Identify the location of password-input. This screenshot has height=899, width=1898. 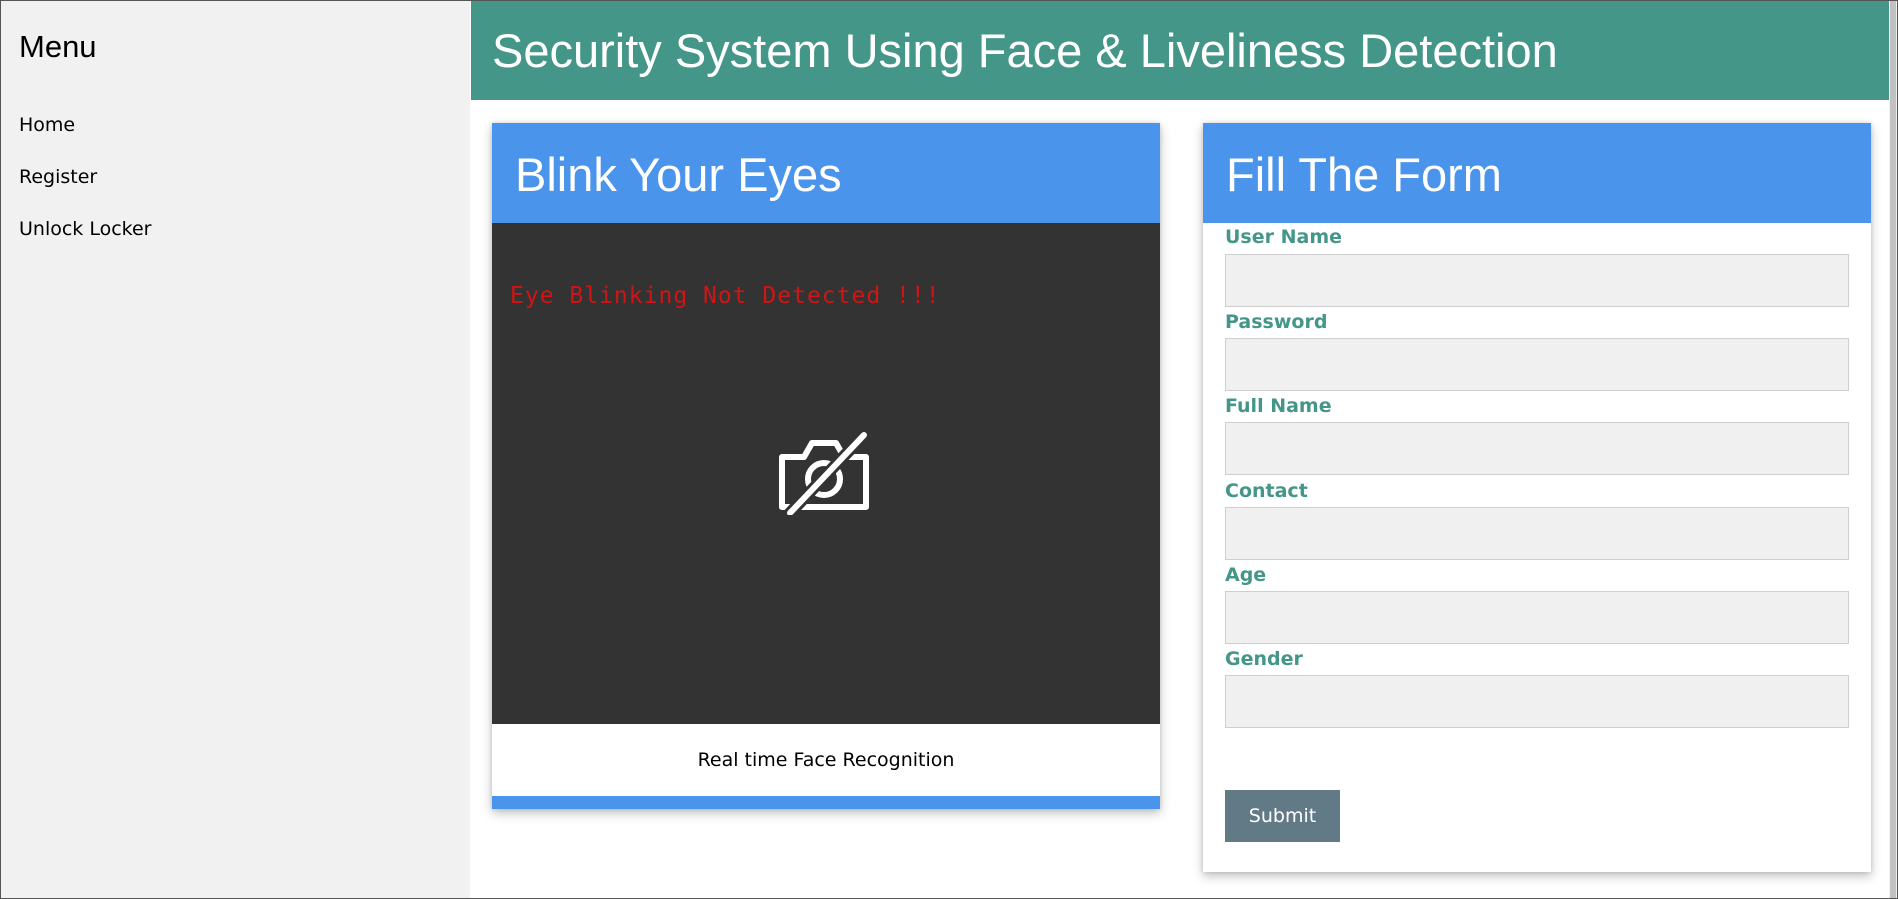
(1537, 364).